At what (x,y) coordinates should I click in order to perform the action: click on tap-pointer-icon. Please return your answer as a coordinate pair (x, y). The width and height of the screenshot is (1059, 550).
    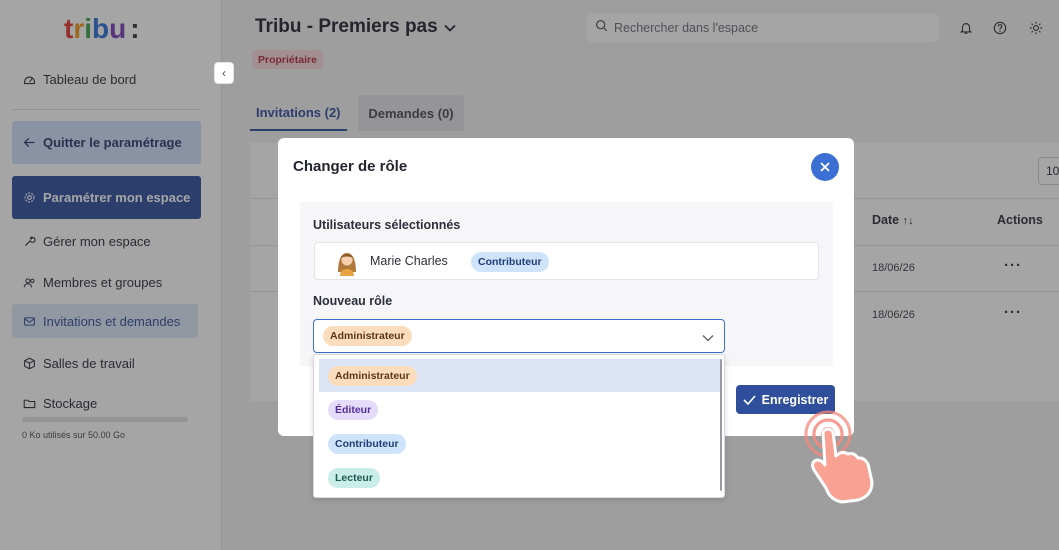
    Looking at the image, I should click on (843, 458).